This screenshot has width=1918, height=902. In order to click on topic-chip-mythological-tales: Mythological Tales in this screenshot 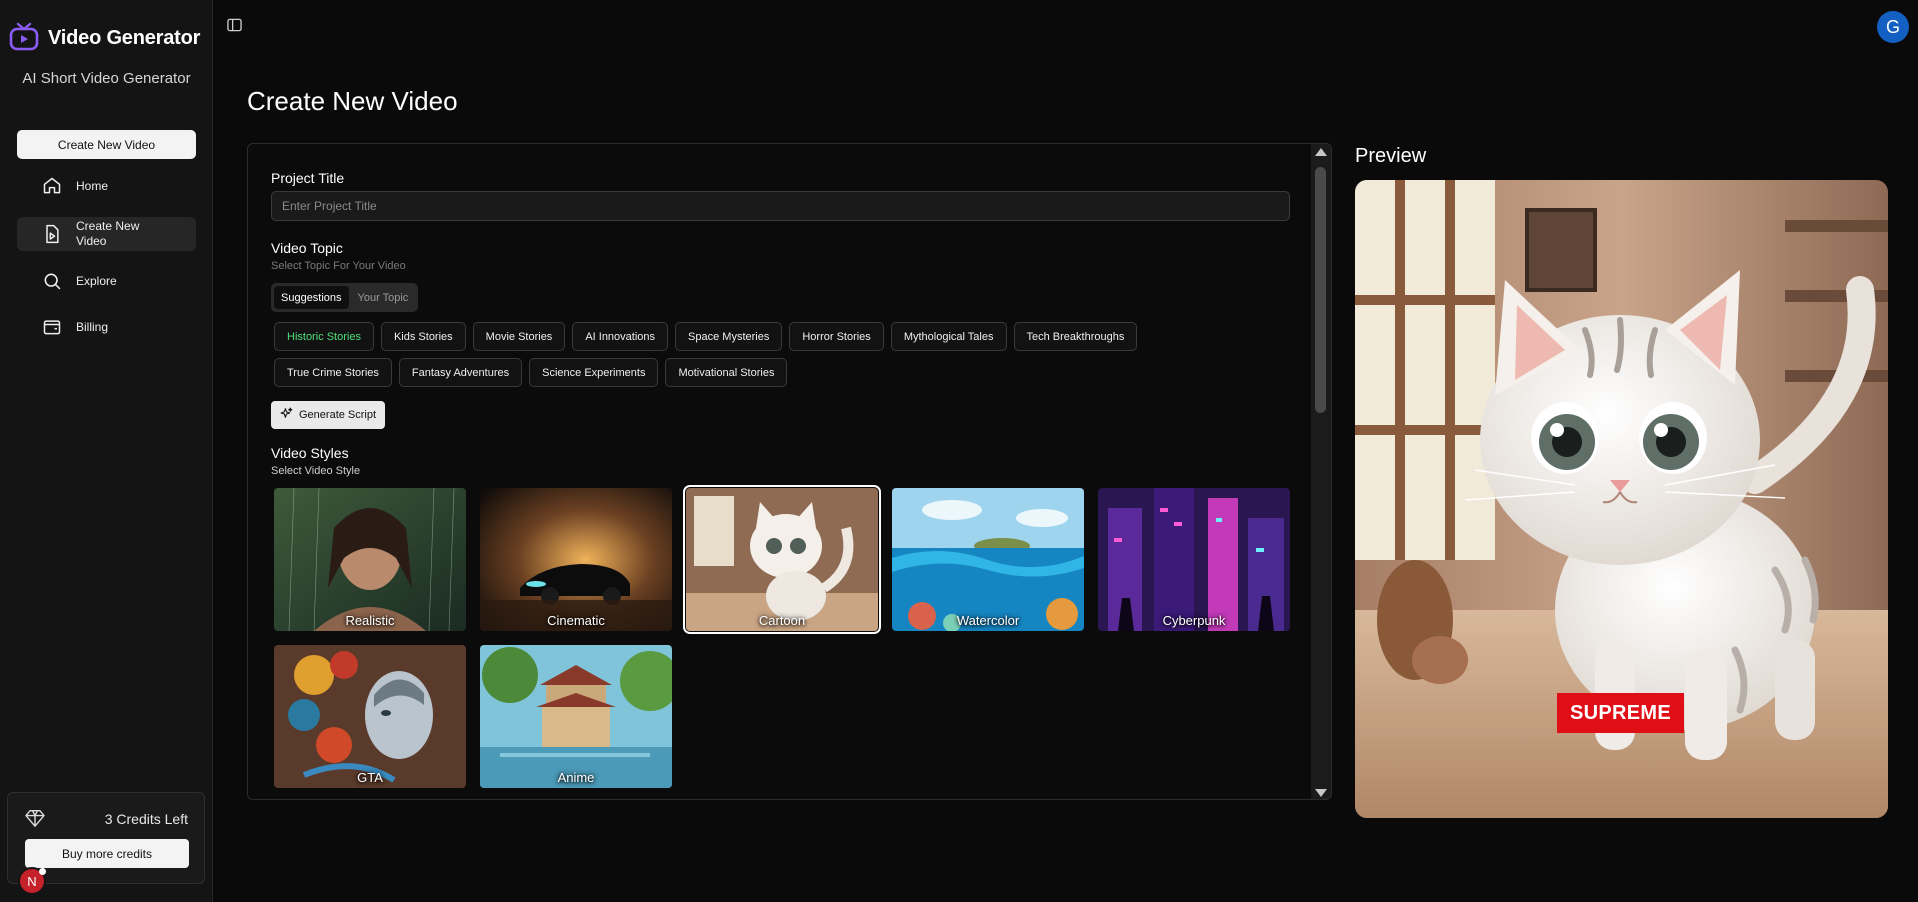, I will do `click(948, 336)`.